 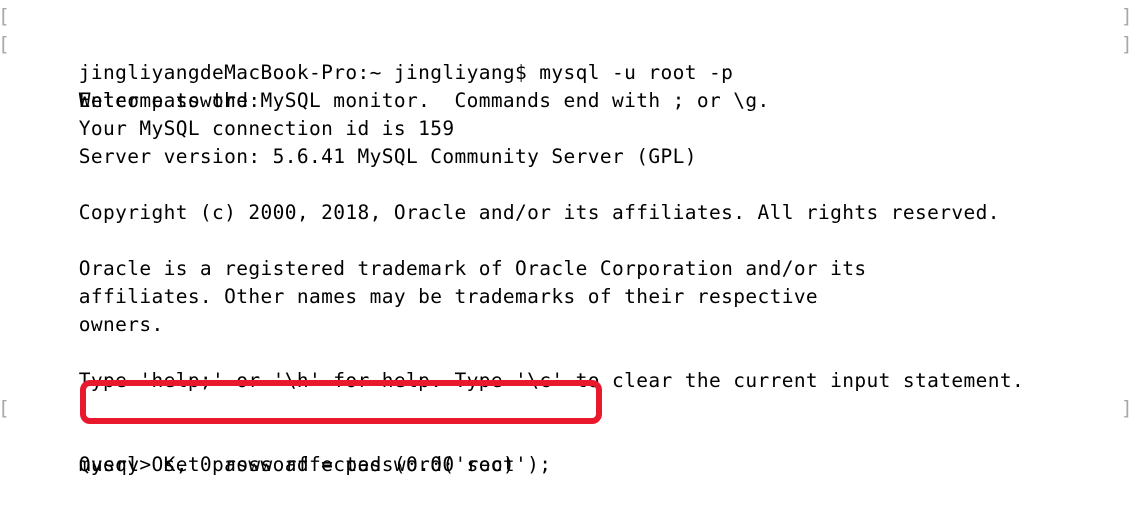 I want to click on terminal-line: Your MySQL connection id is 159, so click(x=567, y=113).